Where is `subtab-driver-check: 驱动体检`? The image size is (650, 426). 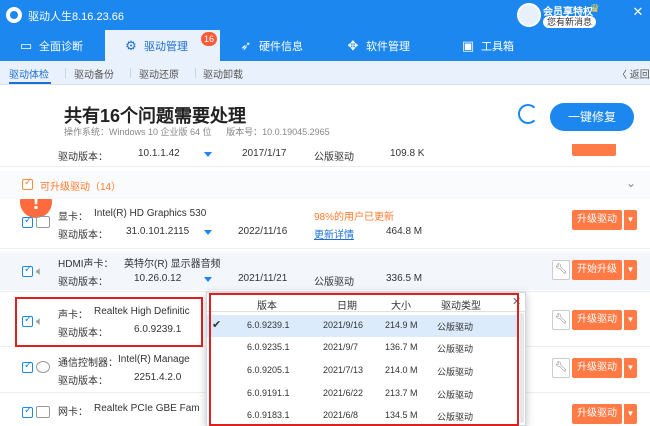 subtab-driver-check: 驱动体检 is located at coordinates (29, 73).